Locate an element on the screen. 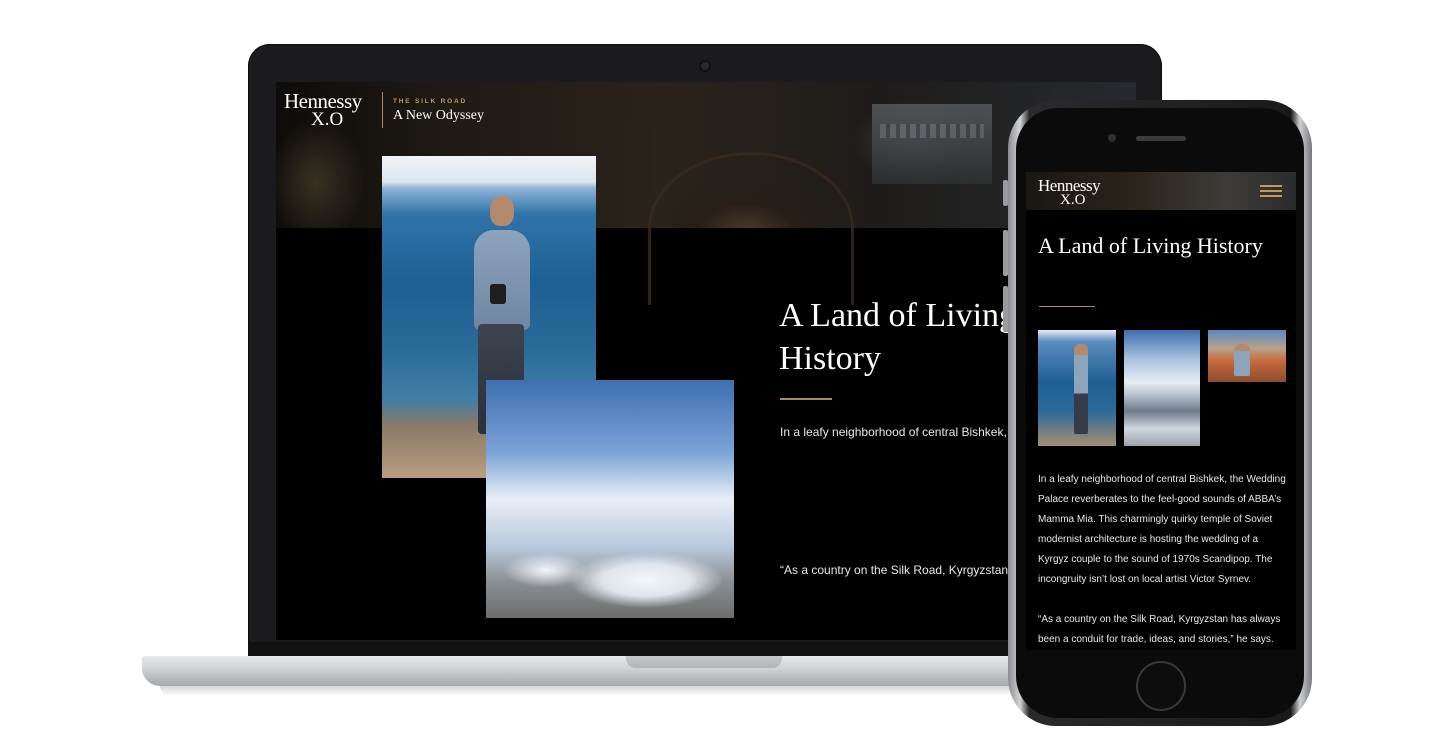 The image size is (1440, 750). phone-volume-up is located at coordinates (1005, 253).